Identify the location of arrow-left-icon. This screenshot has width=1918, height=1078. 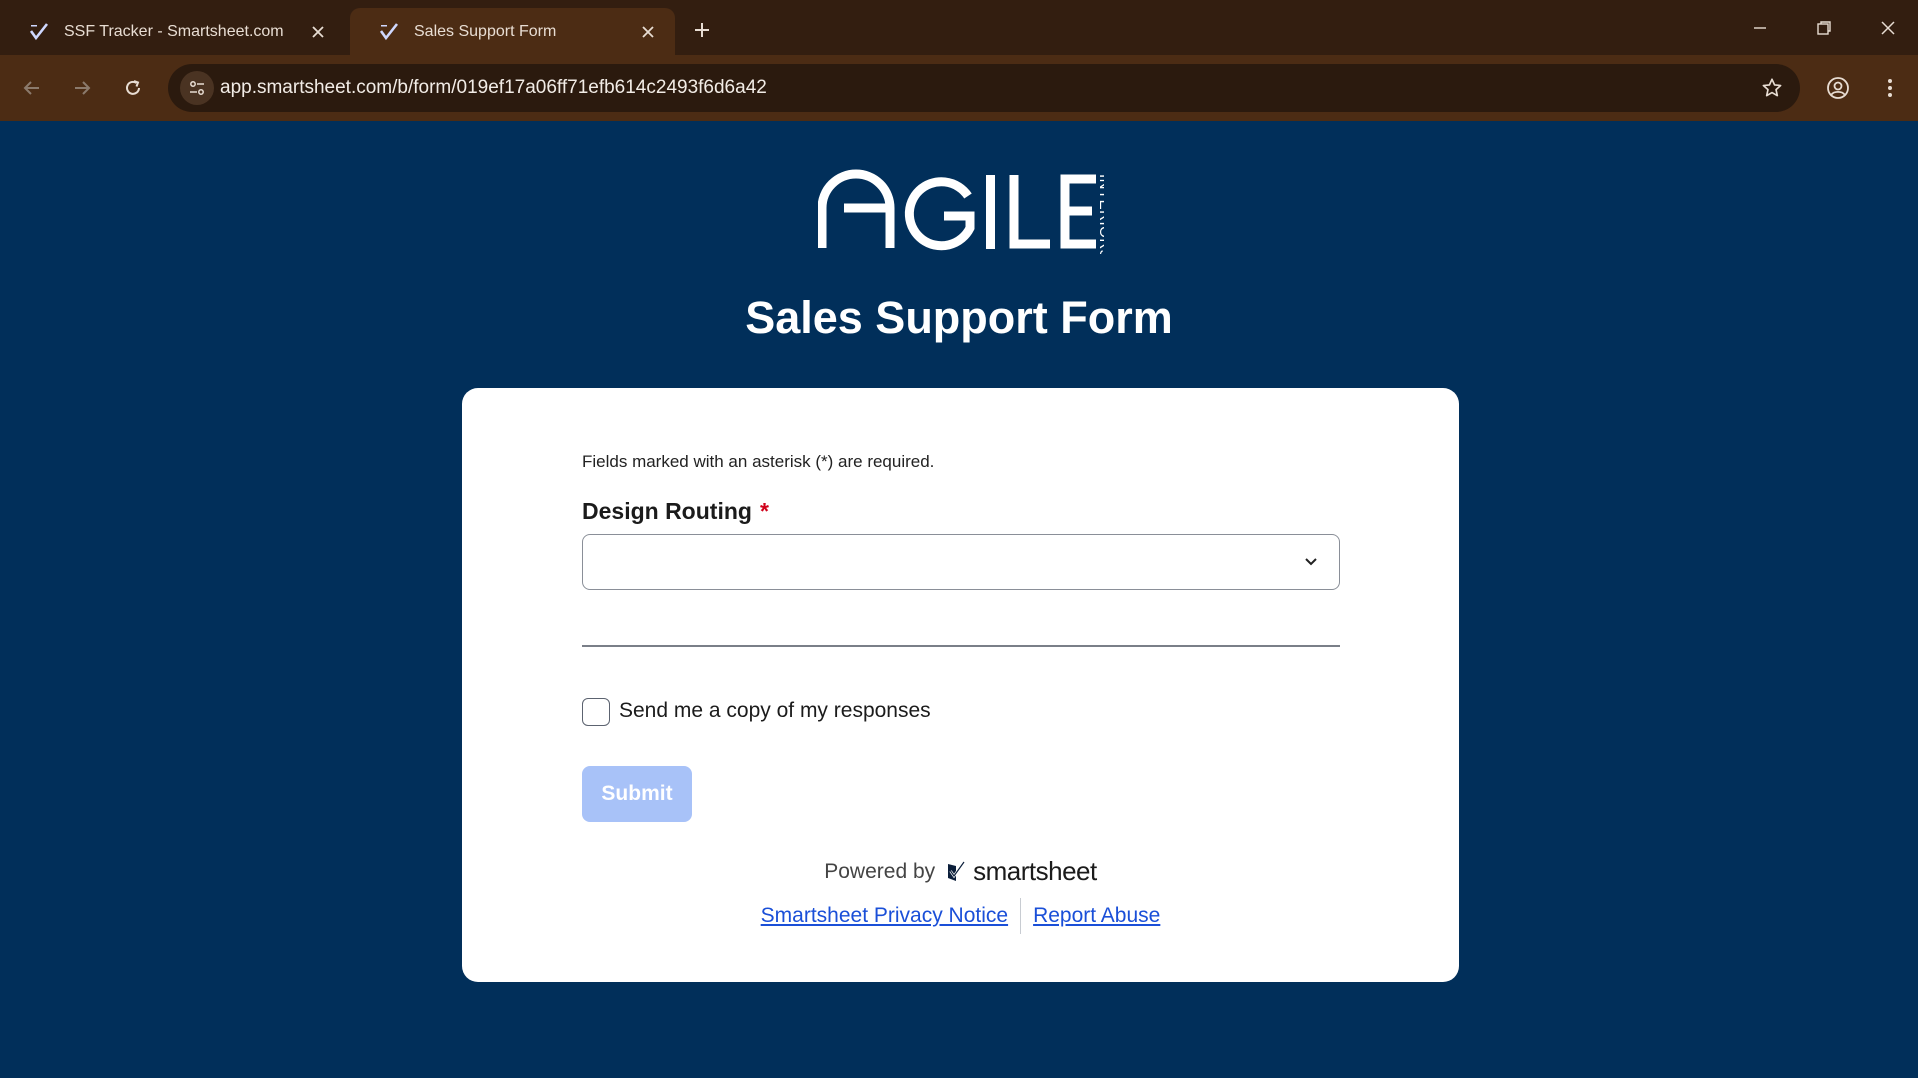
(31, 88).